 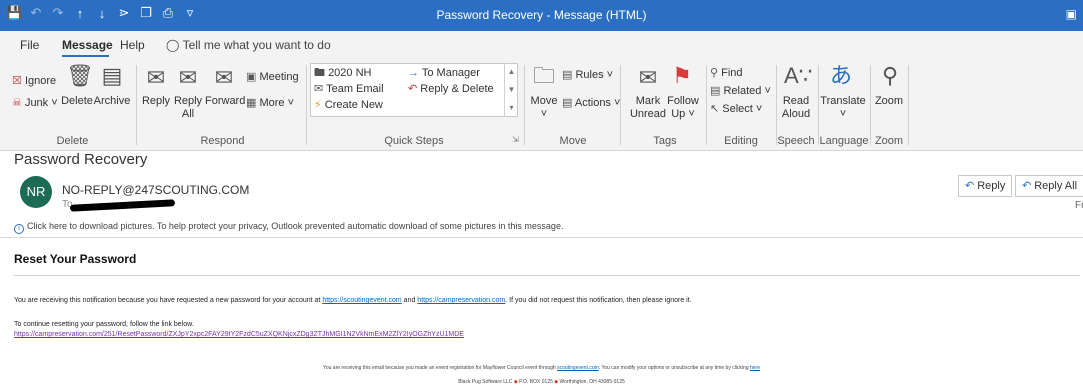 I want to click on email-icon: ✉, so click(x=319, y=89).